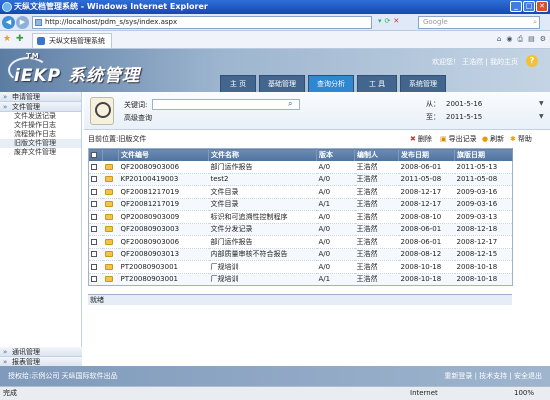 This screenshot has height=400, width=550. I want to click on publish-date-header: 发布日期, so click(426, 154).